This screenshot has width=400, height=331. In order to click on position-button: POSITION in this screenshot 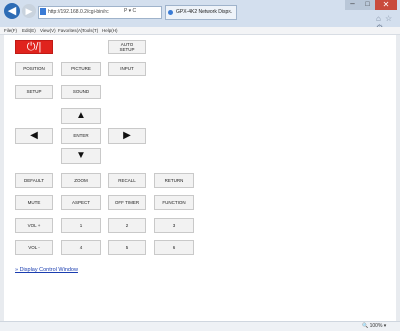, I will do `click(34, 69)`.